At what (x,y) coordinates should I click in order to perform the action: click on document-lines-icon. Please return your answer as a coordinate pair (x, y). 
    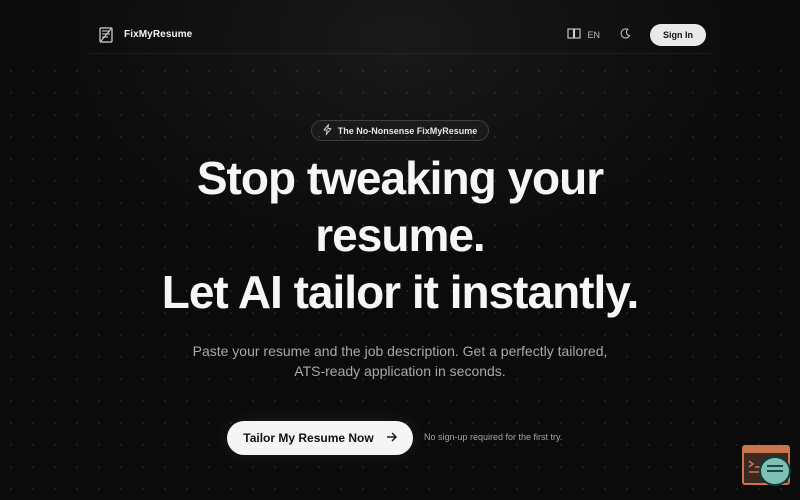
    Looking at the image, I should click on (106, 34).